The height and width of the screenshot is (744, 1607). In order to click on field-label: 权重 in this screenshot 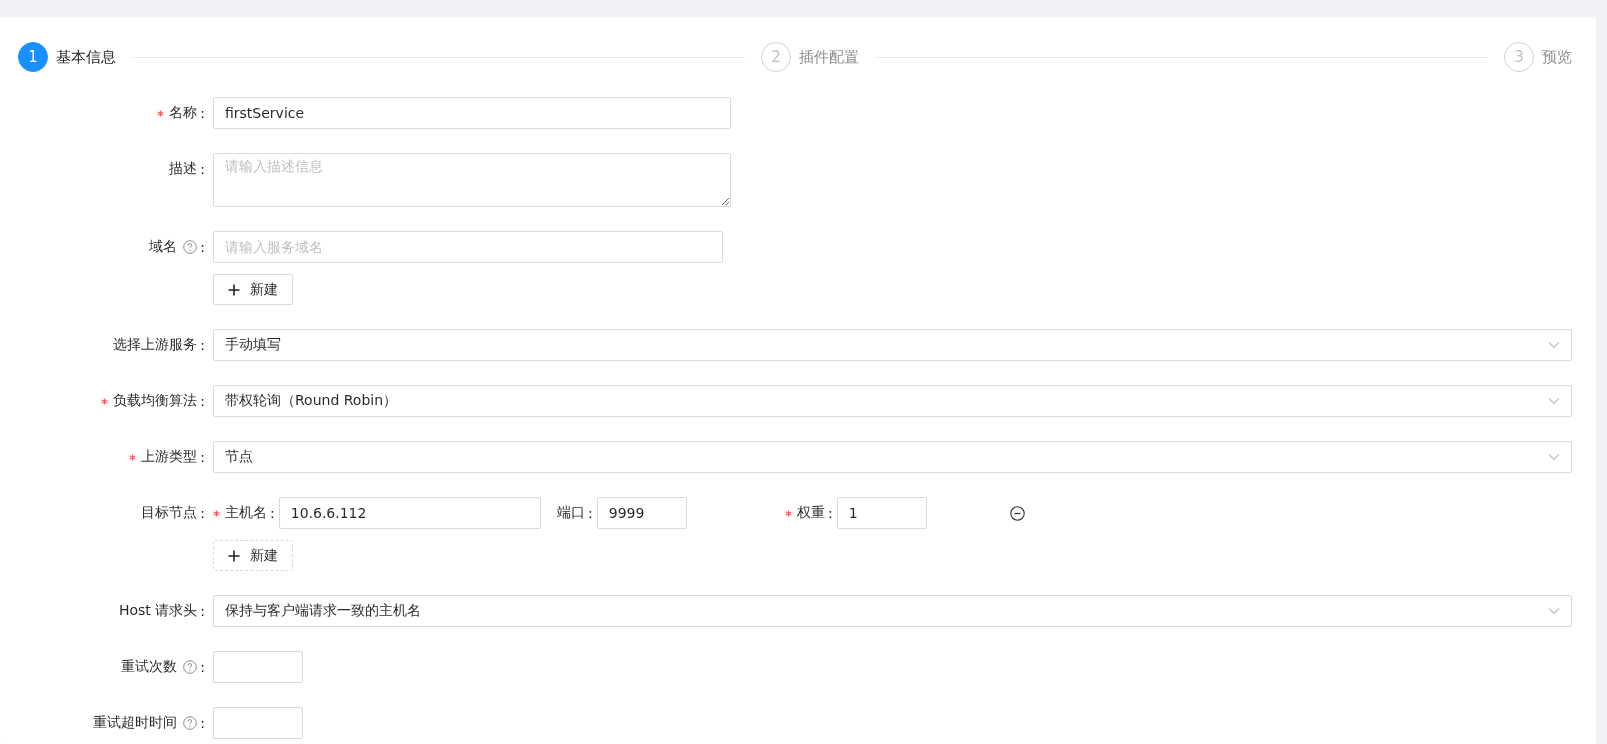, I will do `click(811, 513)`.